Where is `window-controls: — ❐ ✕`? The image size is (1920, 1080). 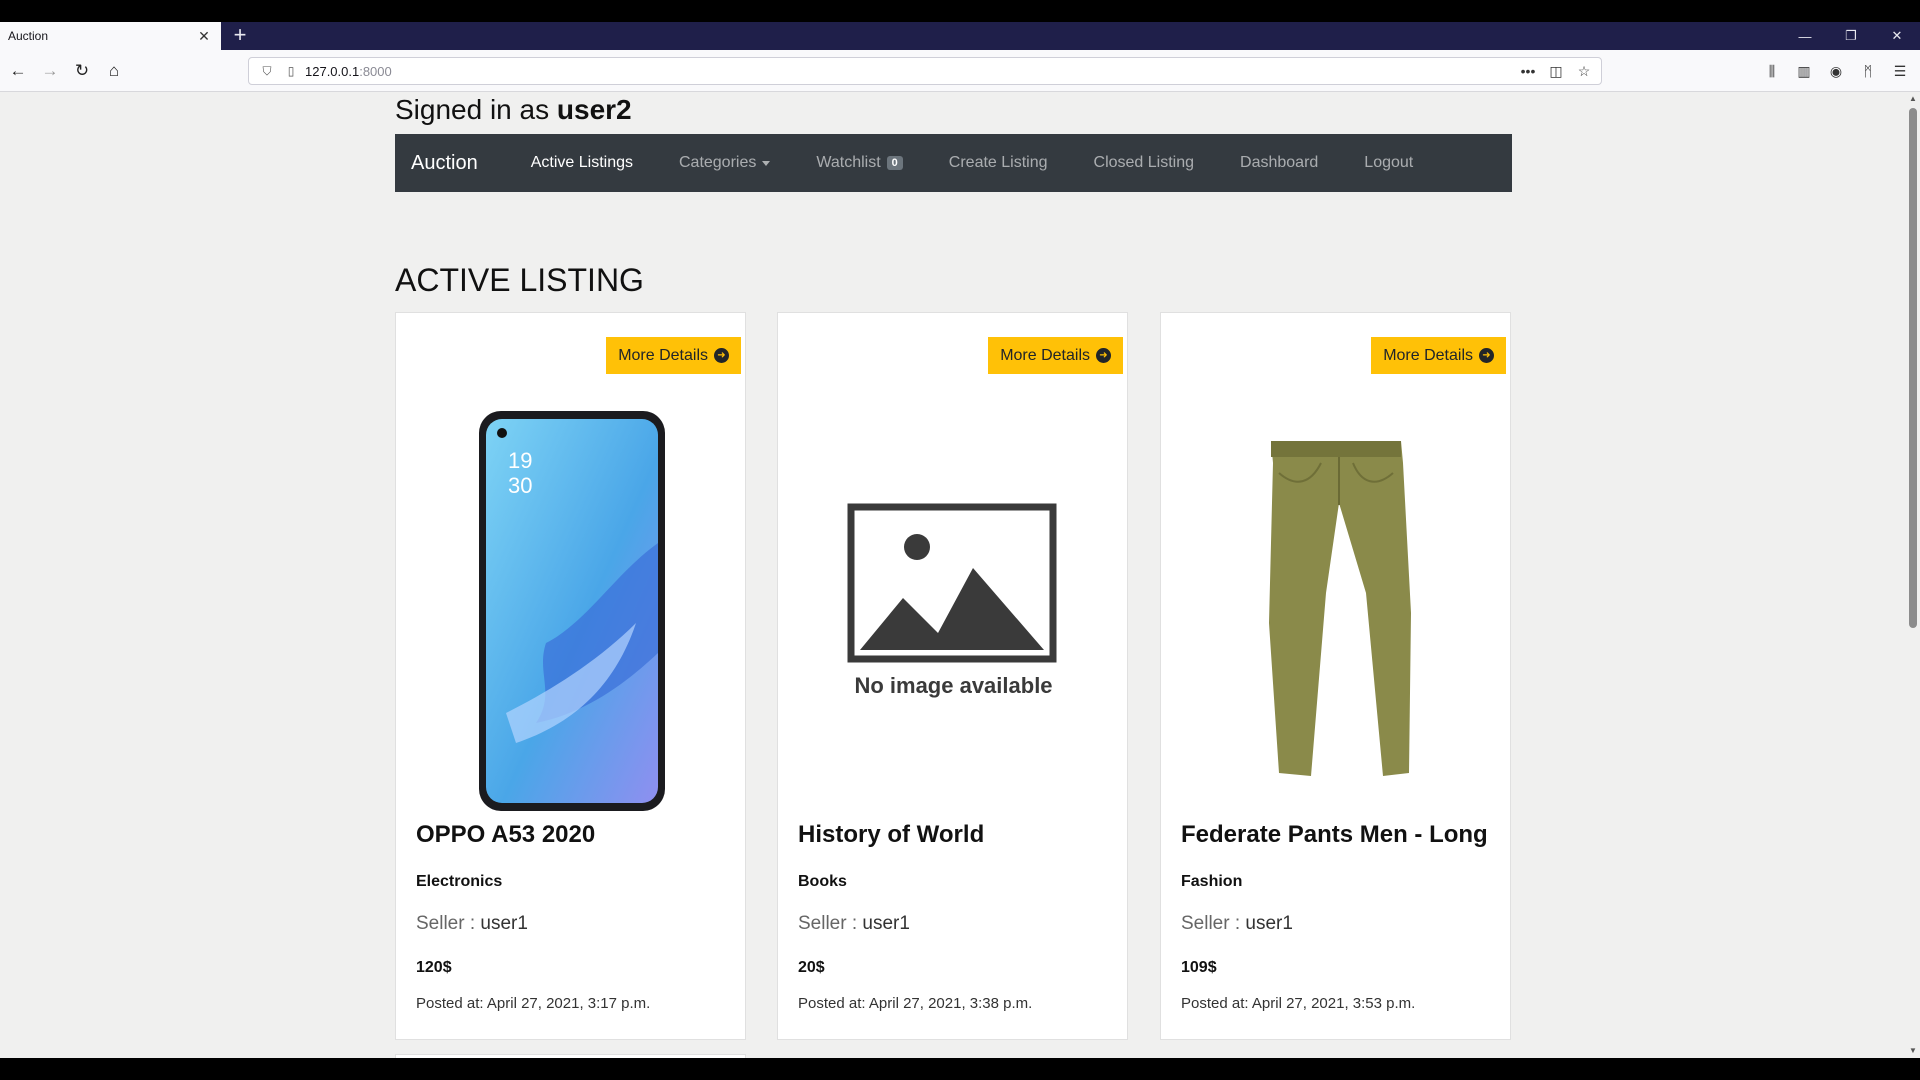 window-controls: — ❐ ✕ is located at coordinates (1851, 36).